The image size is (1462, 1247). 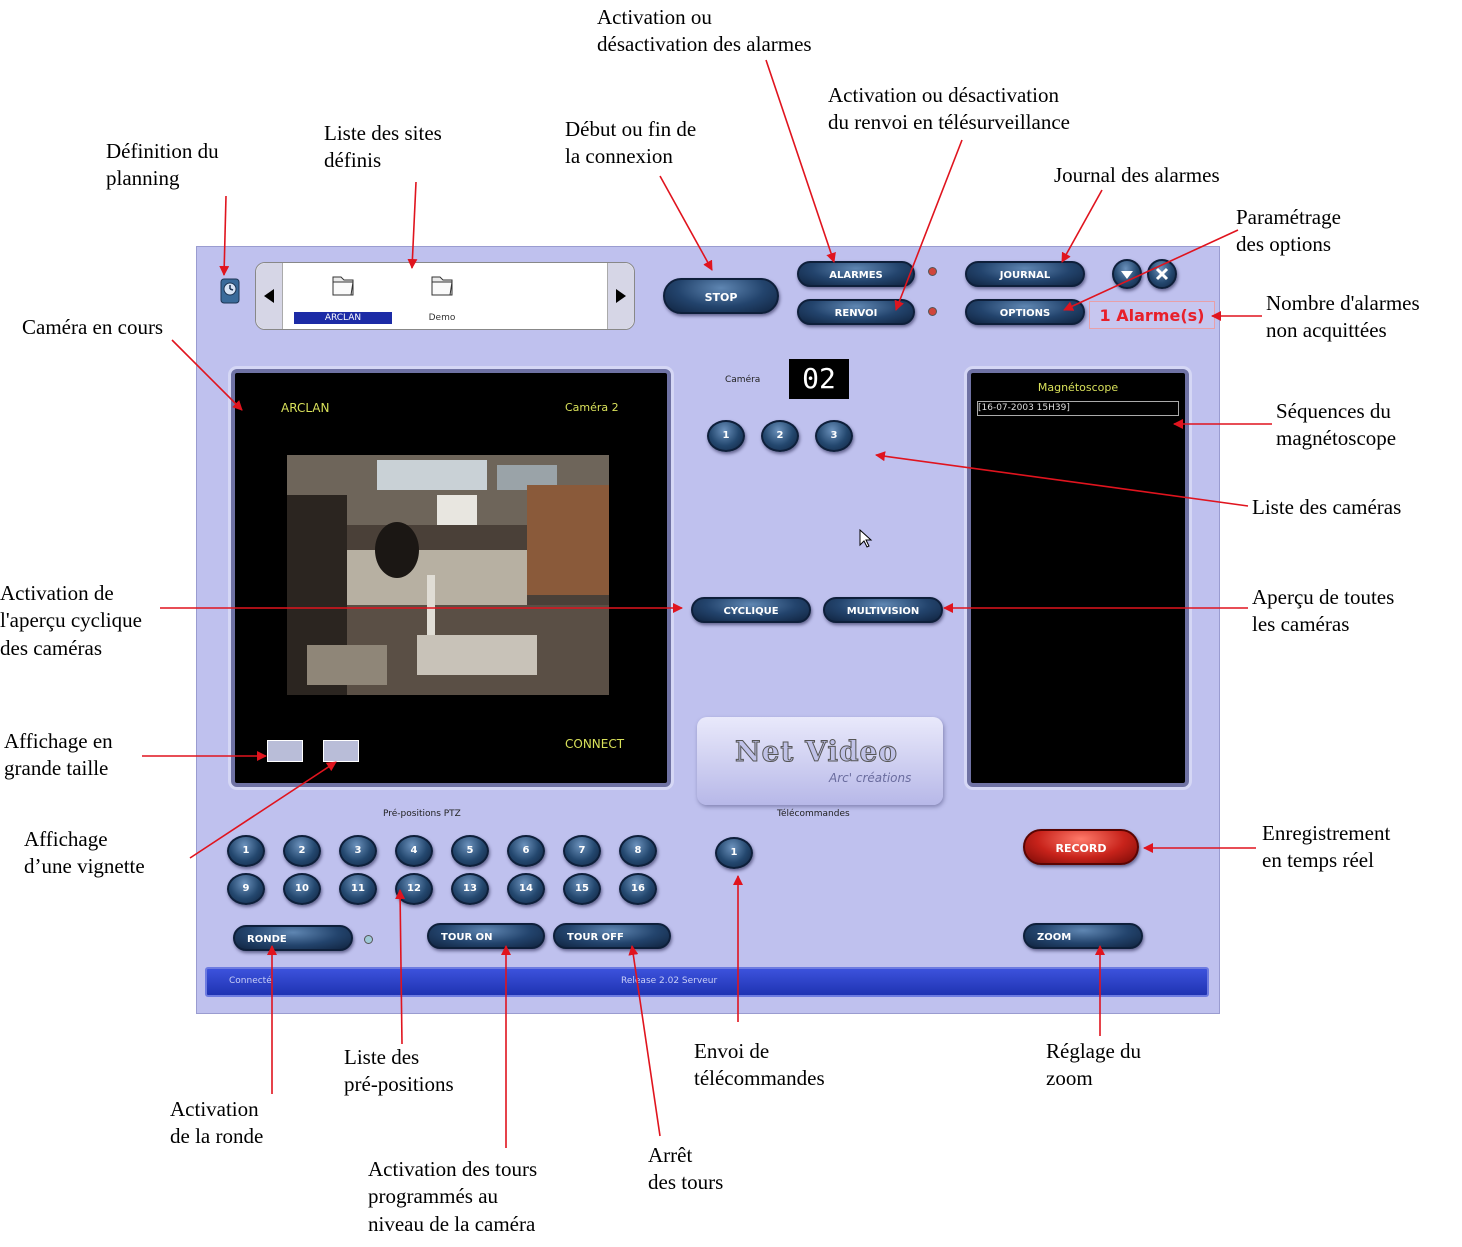 What do you see at coordinates (800, 161) in the screenshot?
I see `arrow-alarmes` at bounding box center [800, 161].